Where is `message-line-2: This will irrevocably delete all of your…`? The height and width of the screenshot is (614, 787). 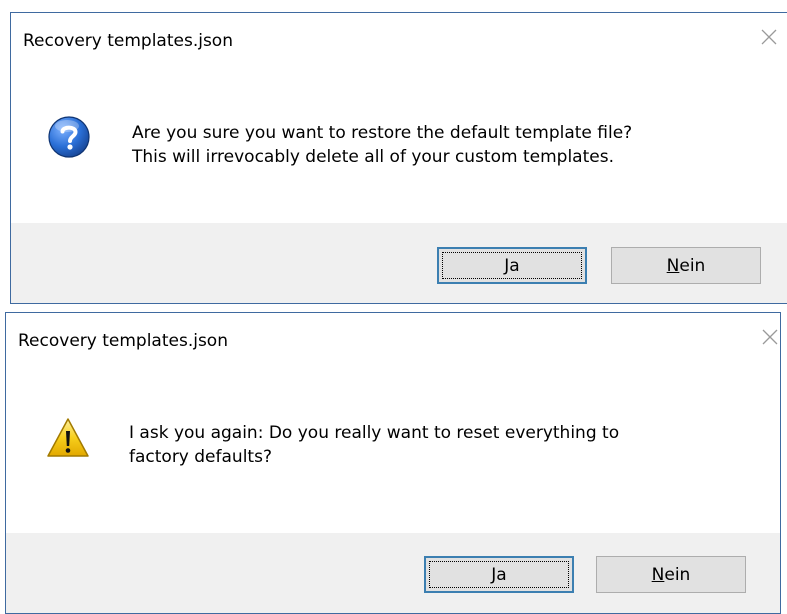 message-line-2: This will irrevocably delete all of your… is located at coordinates (373, 157).